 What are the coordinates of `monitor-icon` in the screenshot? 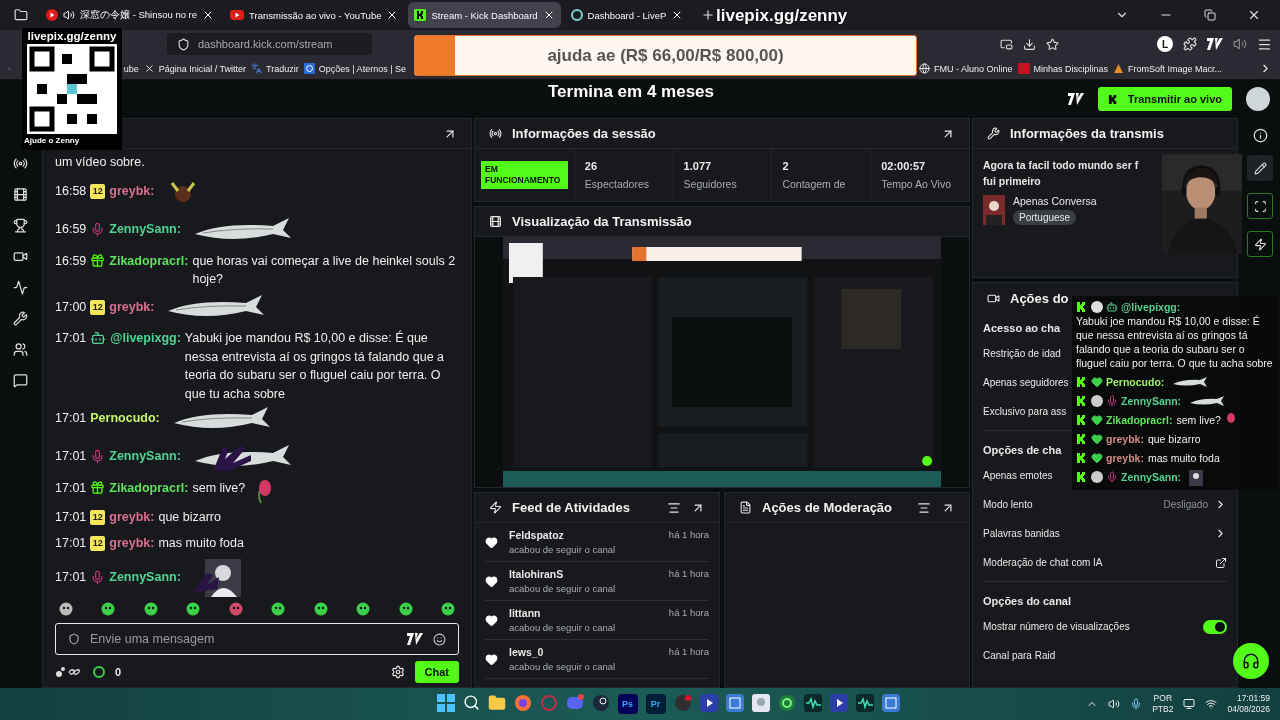 It's located at (1189, 704).